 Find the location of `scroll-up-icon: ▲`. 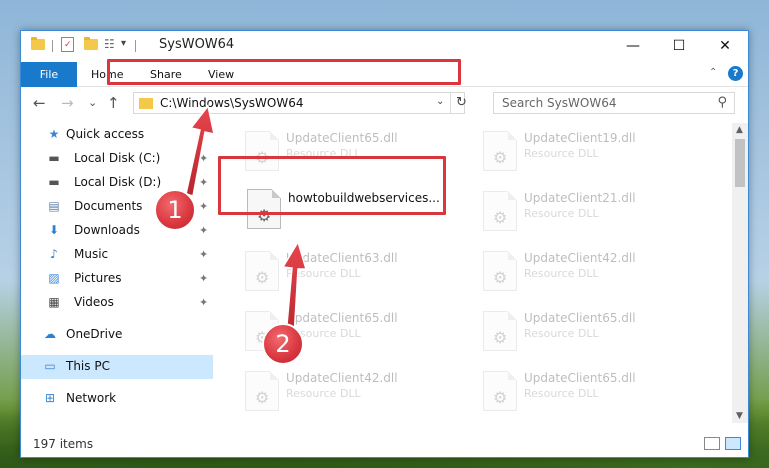

scroll-up-icon: ▲ is located at coordinates (739, 130).